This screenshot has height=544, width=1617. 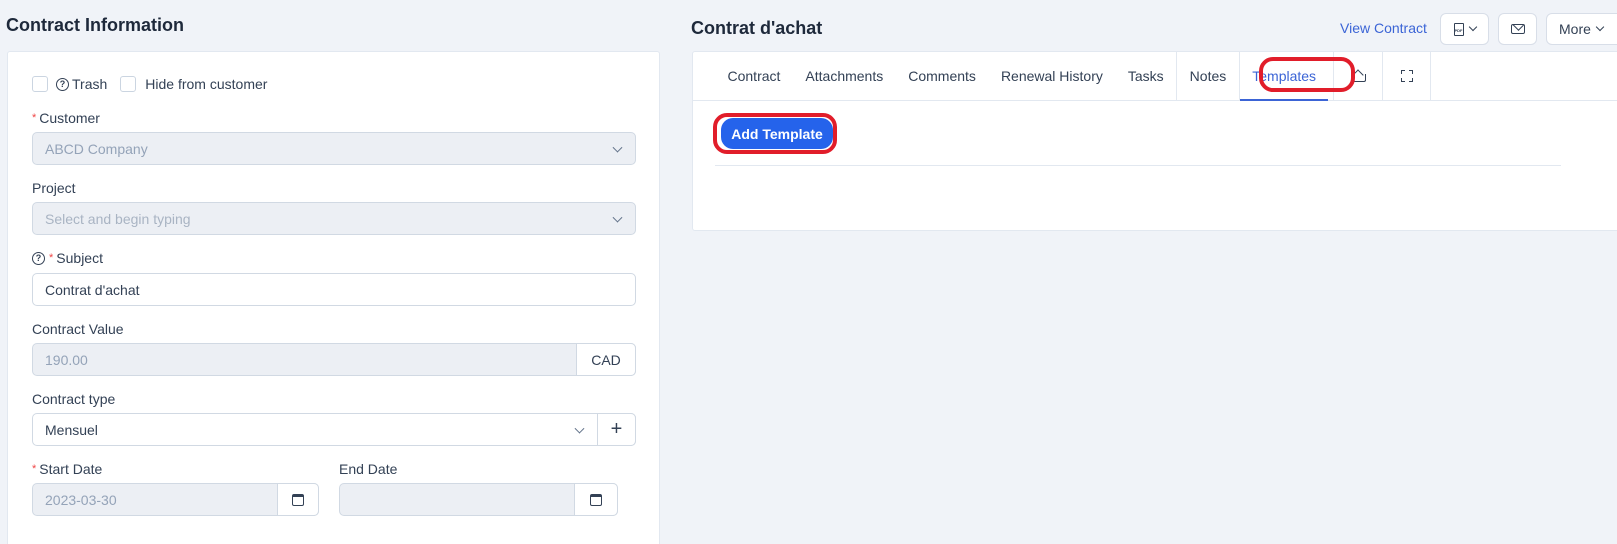 What do you see at coordinates (71, 429) in the screenshot?
I see `contract-type-value: Mensuel` at bounding box center [71, 429].